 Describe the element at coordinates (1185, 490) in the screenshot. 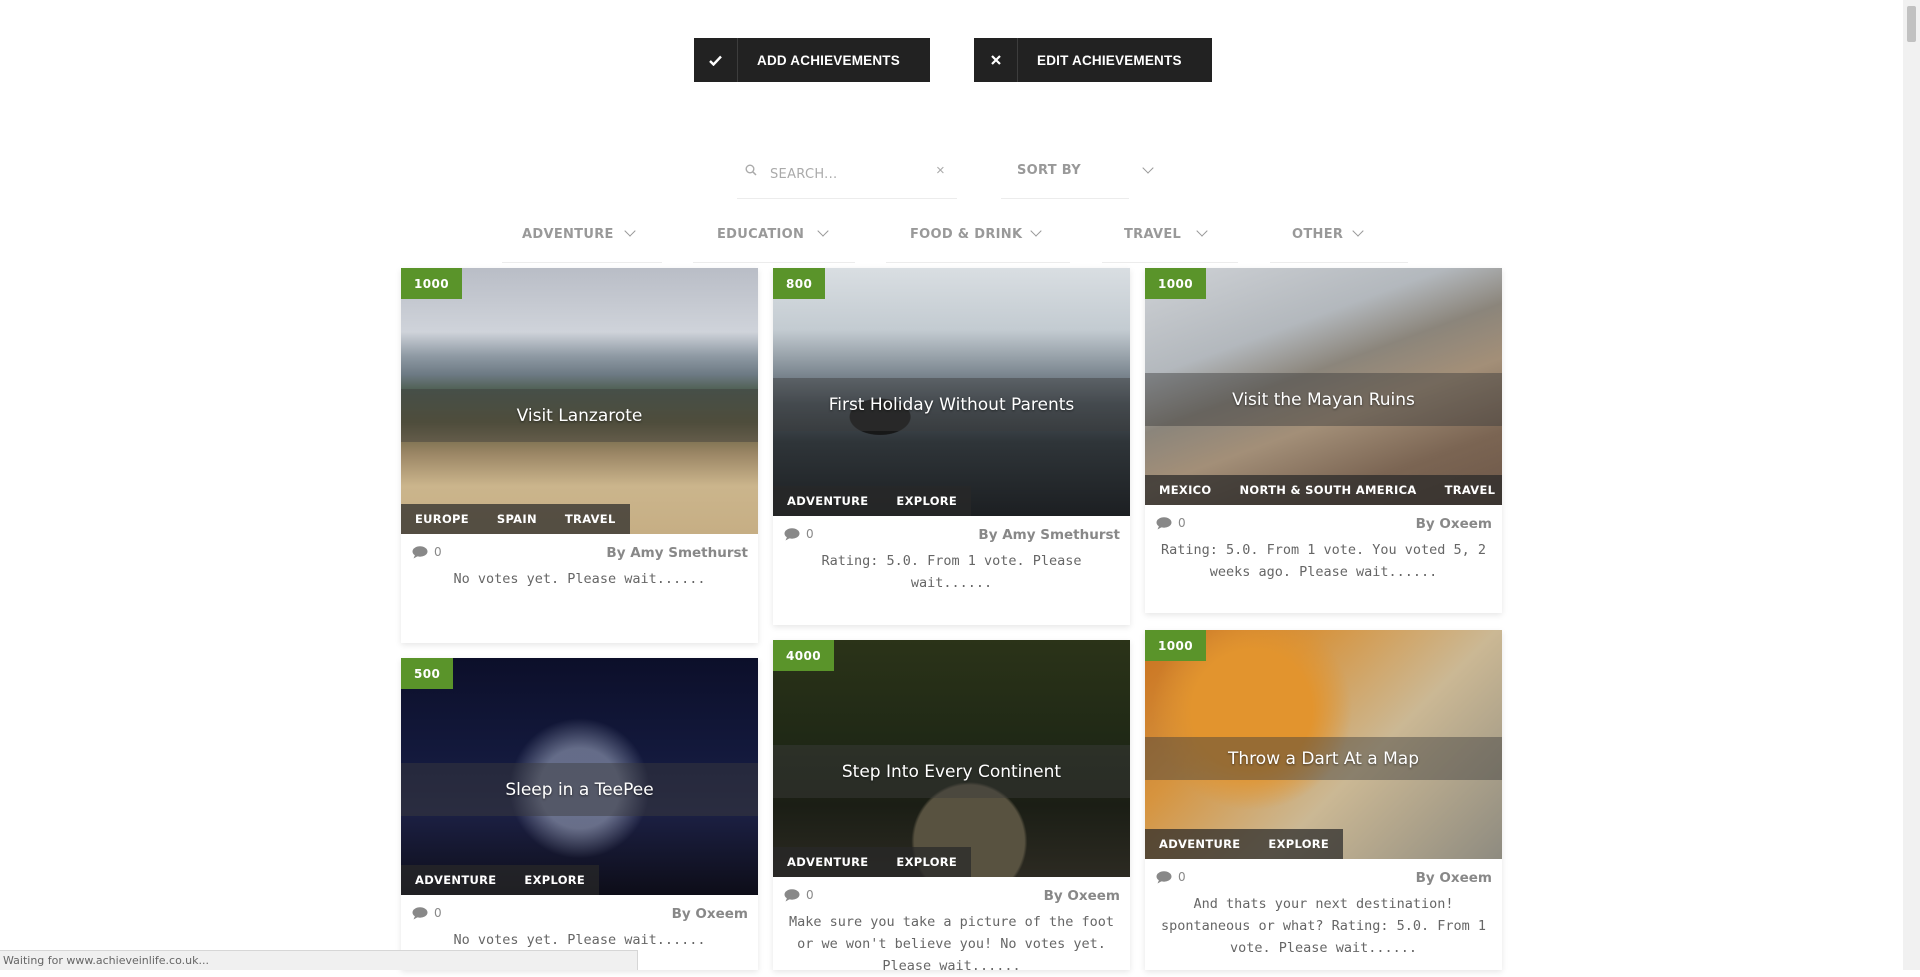

I see `tag: MEXICO` at that location.